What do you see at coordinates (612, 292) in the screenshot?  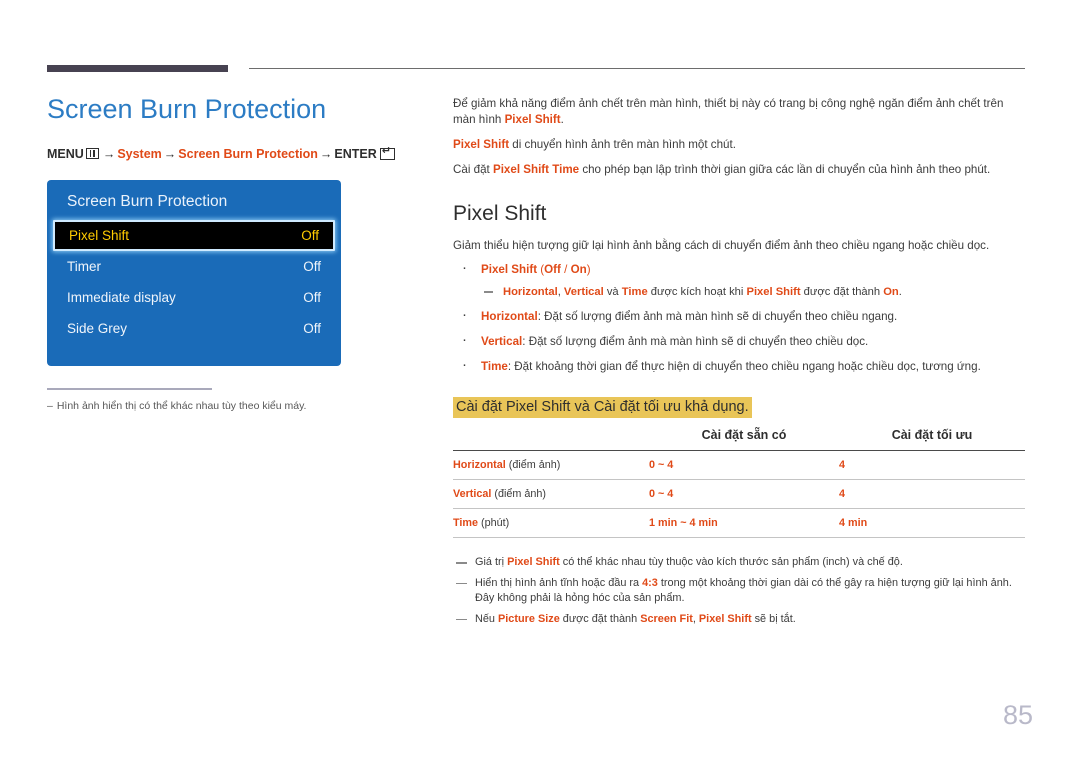 I see `subnote-sep-2: và` at bounding box center [612, 292].